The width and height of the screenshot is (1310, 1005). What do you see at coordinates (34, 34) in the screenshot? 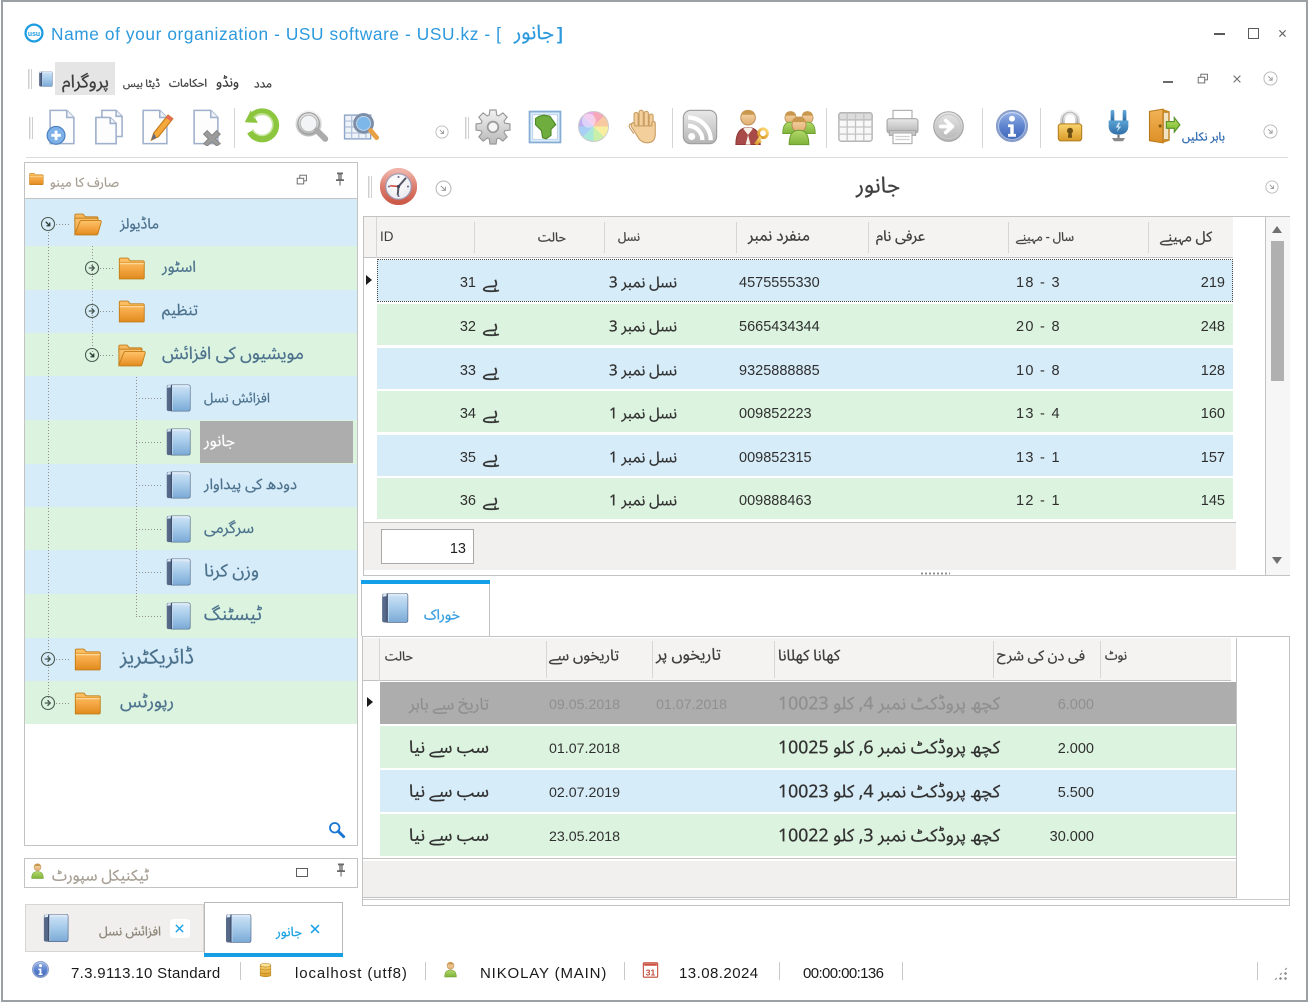
I see `svg-text: usu` at bounding box center [34, 34].